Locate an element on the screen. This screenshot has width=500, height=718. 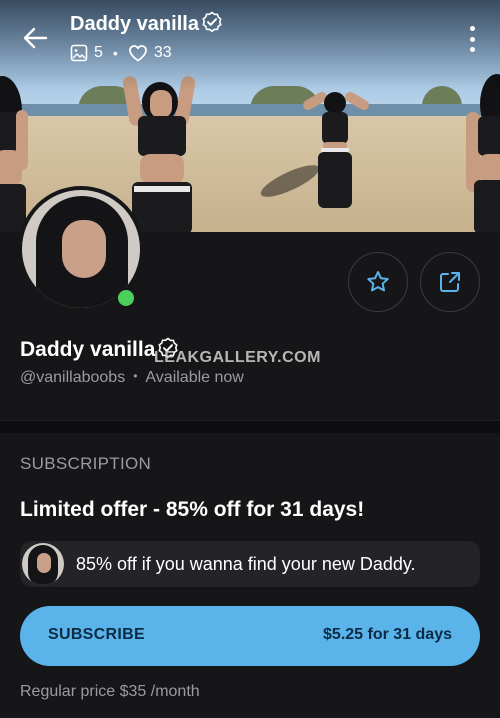
subscribe-price: $5.25 for 31 days is located at coordinates (387, 634).